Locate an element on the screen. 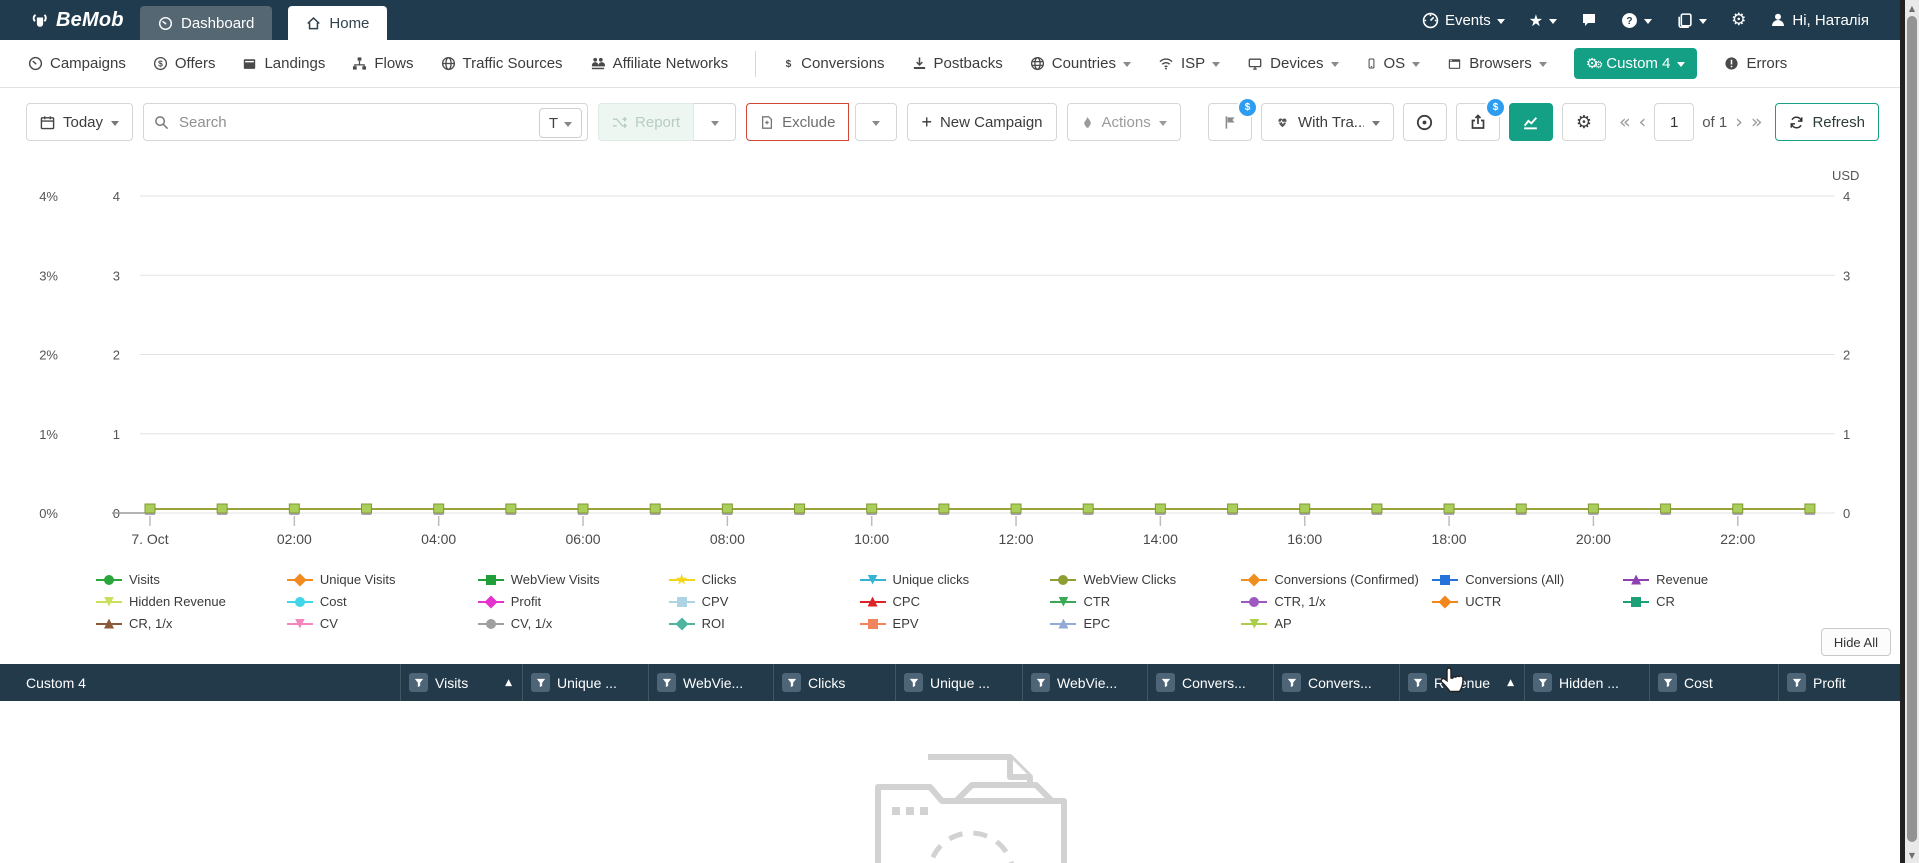 The width and height of the screenshot is (1919, 863). visibility-button is located at coordinates (1424, 122).